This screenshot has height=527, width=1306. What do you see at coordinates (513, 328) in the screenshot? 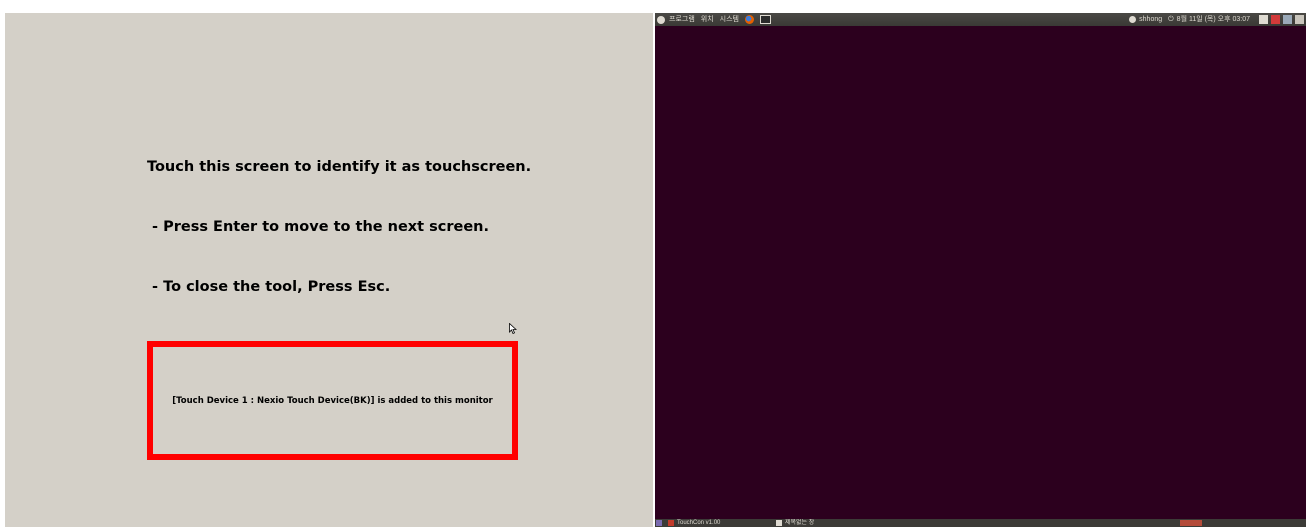
I see `mouse-pointer-icon` at bounding box center [513, 328].